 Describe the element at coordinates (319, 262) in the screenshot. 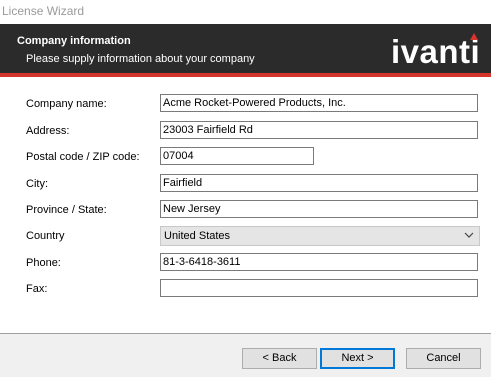

I see `phone-field: 81-3-6418-3611` at that location.